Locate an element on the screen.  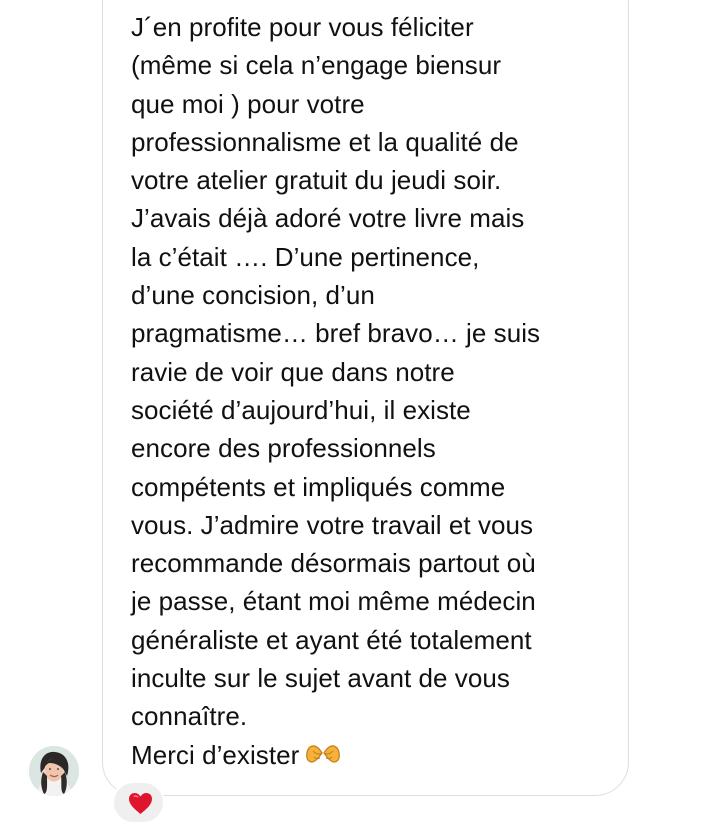
message-line-19: connaître. is located at coordinates (189, 716).